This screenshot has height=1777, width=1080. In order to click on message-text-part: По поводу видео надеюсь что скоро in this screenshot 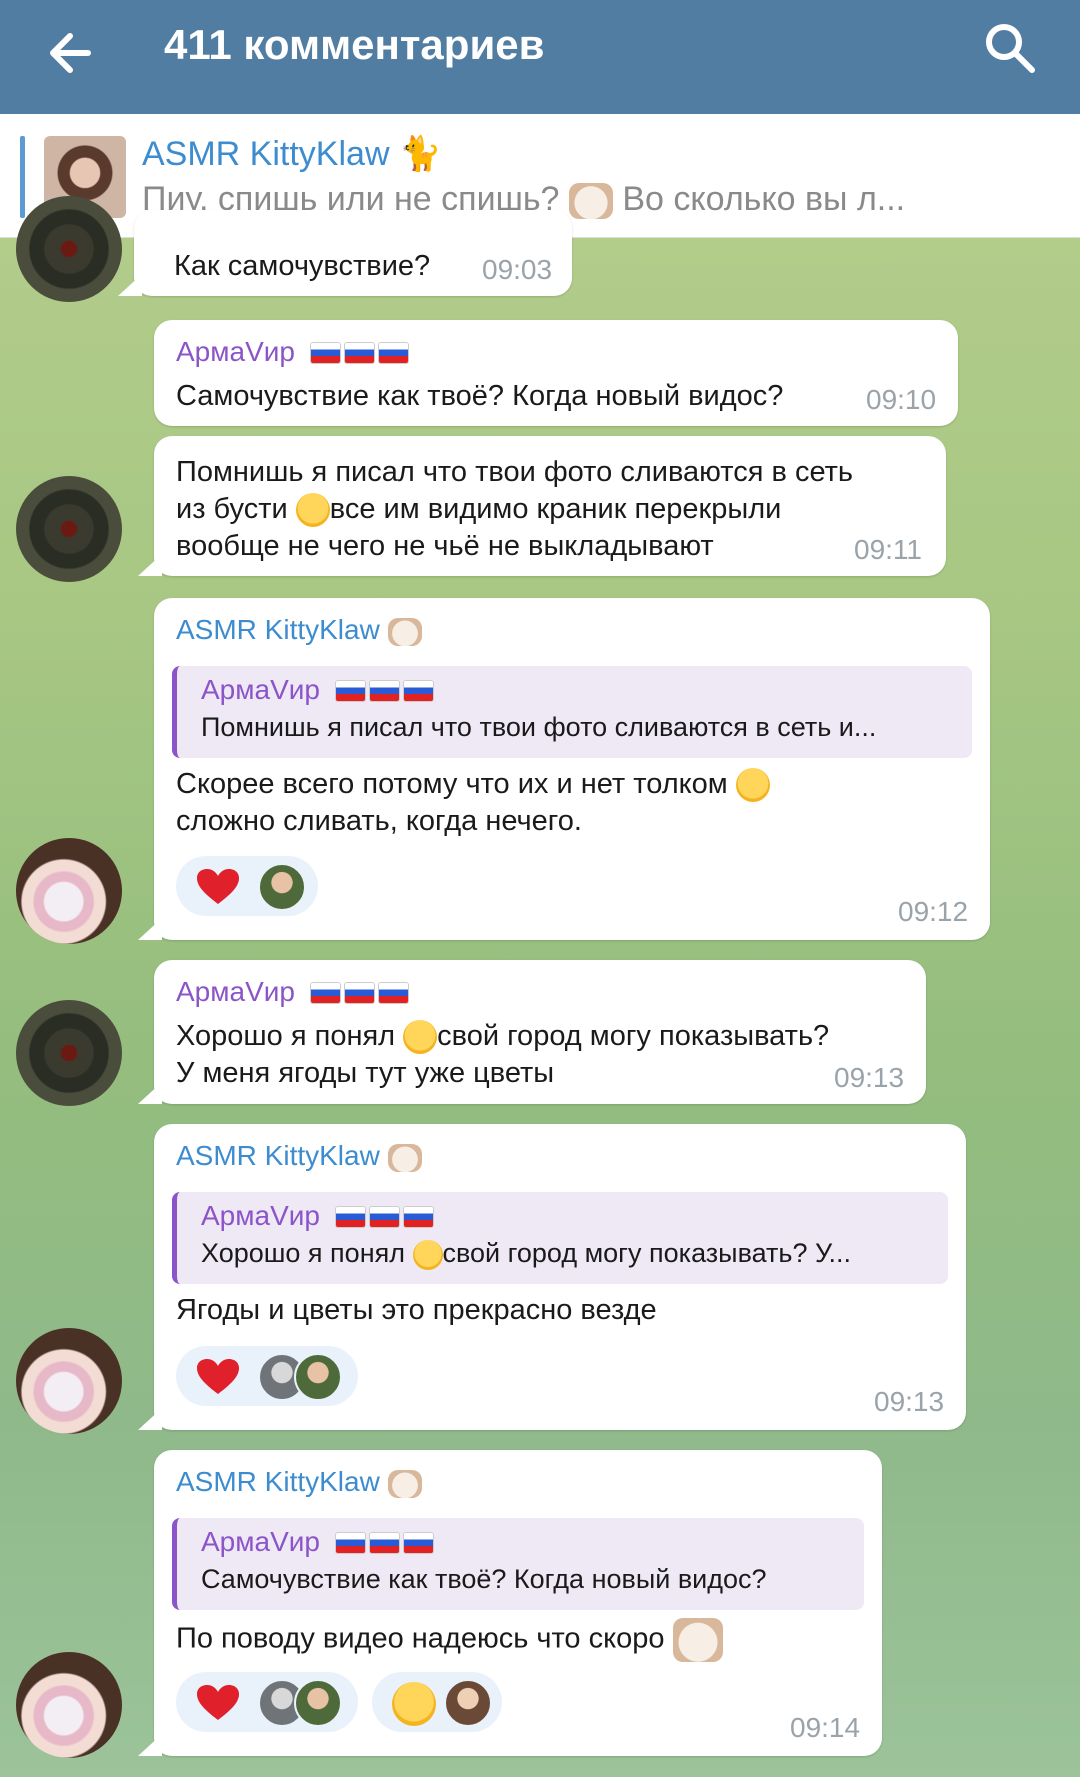, I will do `click(420, 1638)`.